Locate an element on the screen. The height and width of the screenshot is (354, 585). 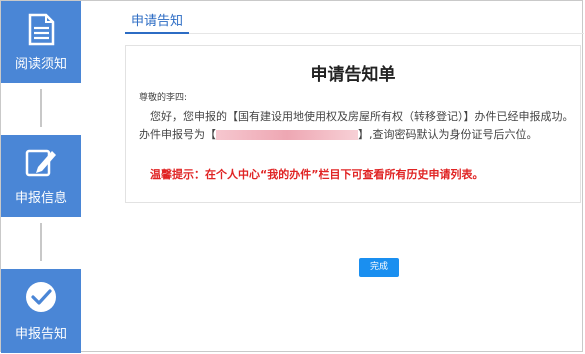
notice-line-2: 办件申报号为【 】,查询密码默认为身份证号后六位。 is located at coordinates (338, 134).